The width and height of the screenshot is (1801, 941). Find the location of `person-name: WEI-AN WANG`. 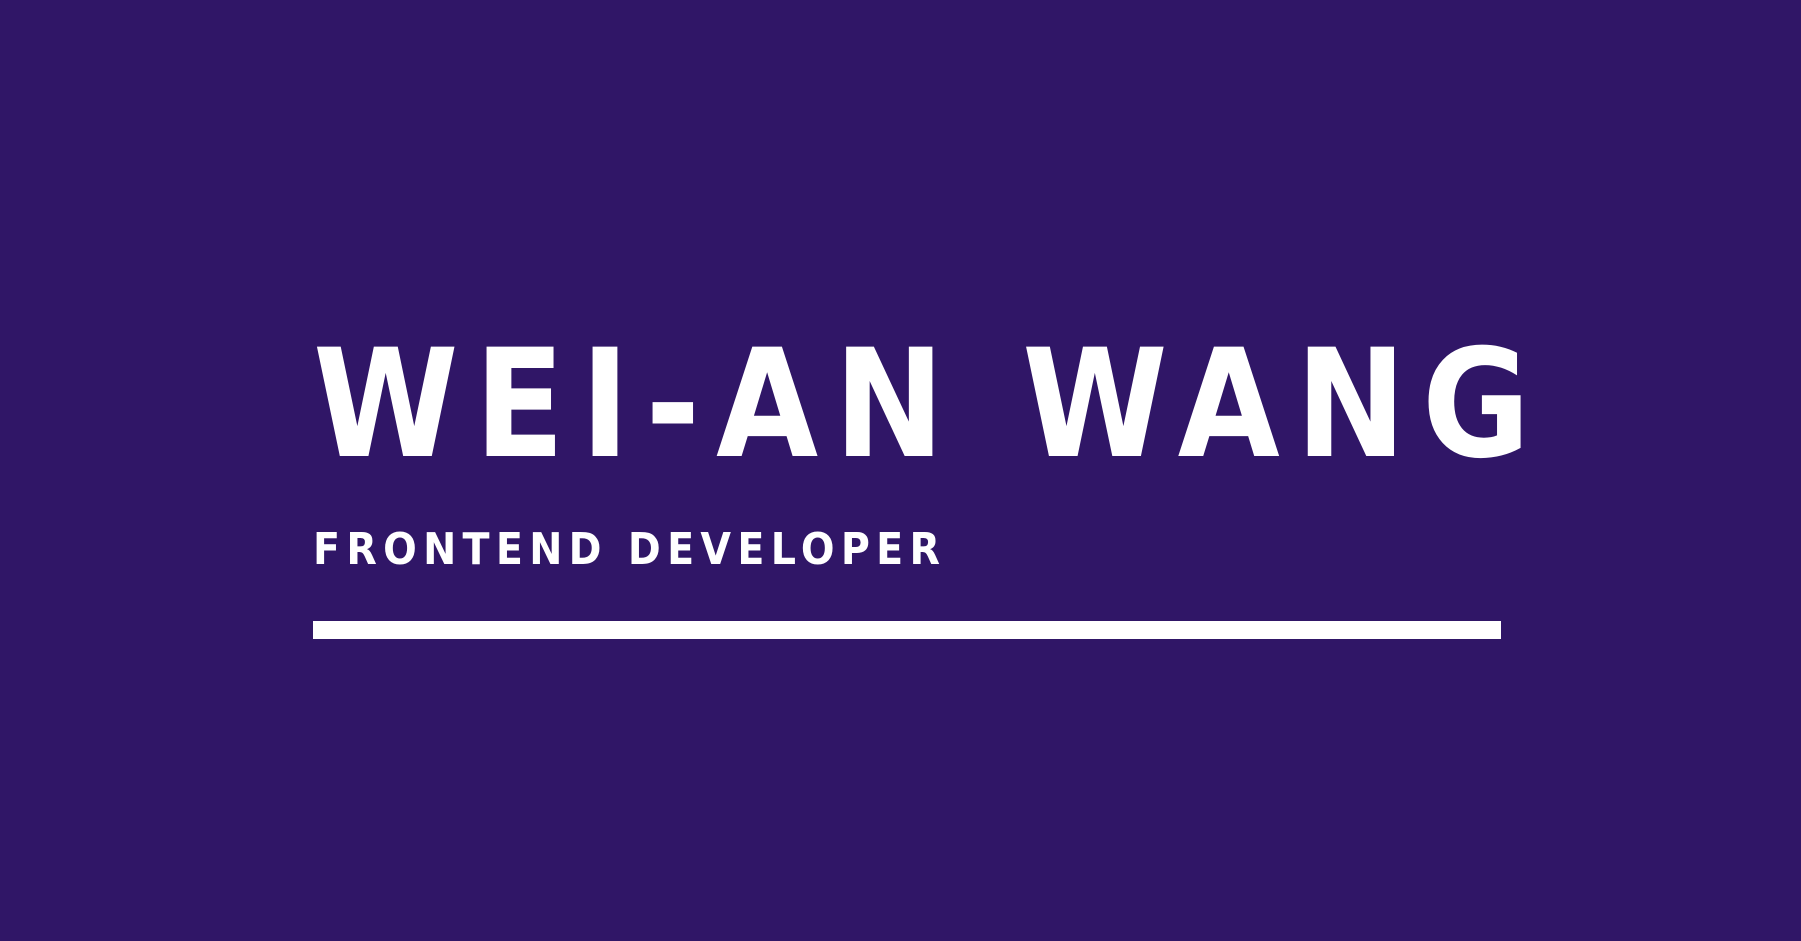

person-name: WEI-AN WANG is located at coordinates (930, 405).